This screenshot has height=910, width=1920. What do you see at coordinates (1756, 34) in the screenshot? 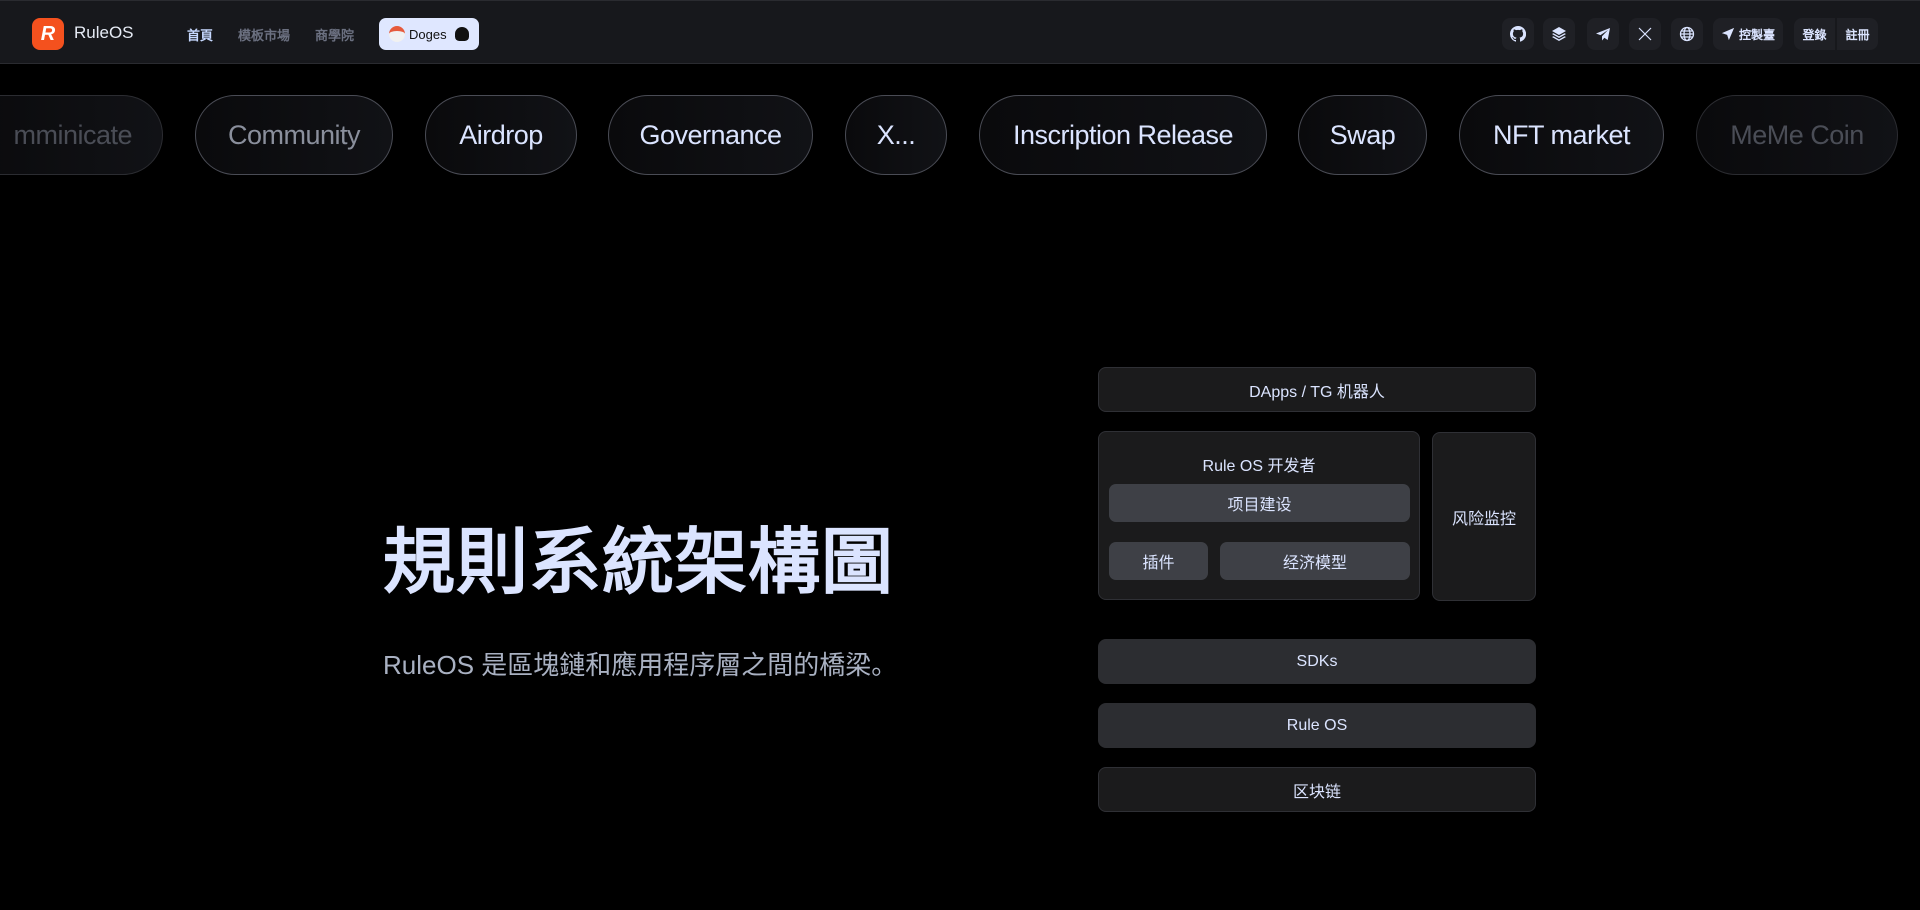
I see `console-label: 控製臺` at bounding box center [1756, 34].